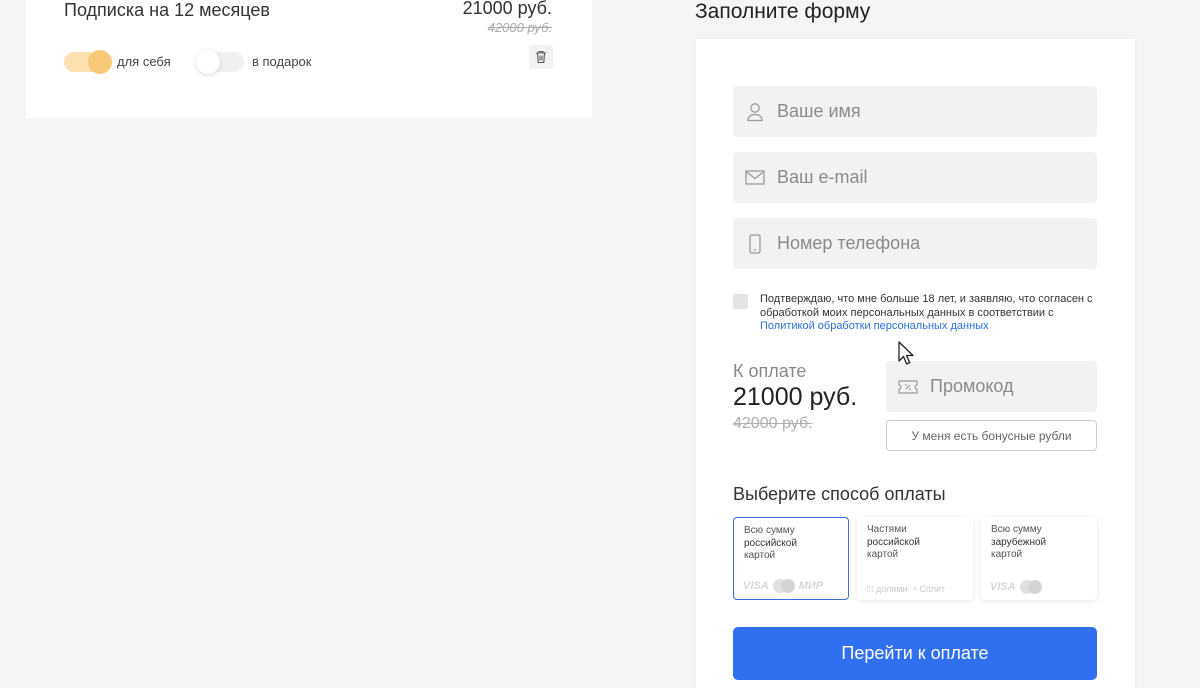  What do you see at coordinates (915, 111) in the screenshot?
I see `name-field: Ваше имя` at bounding box center [915, 111].